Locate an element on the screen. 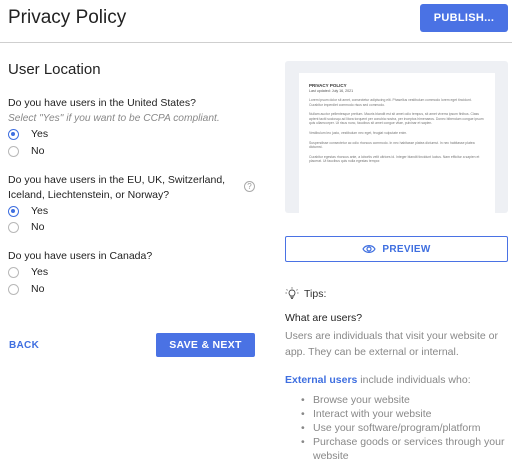  question-canada: Do you have users in Canada? is located at coordinates (80, 256).